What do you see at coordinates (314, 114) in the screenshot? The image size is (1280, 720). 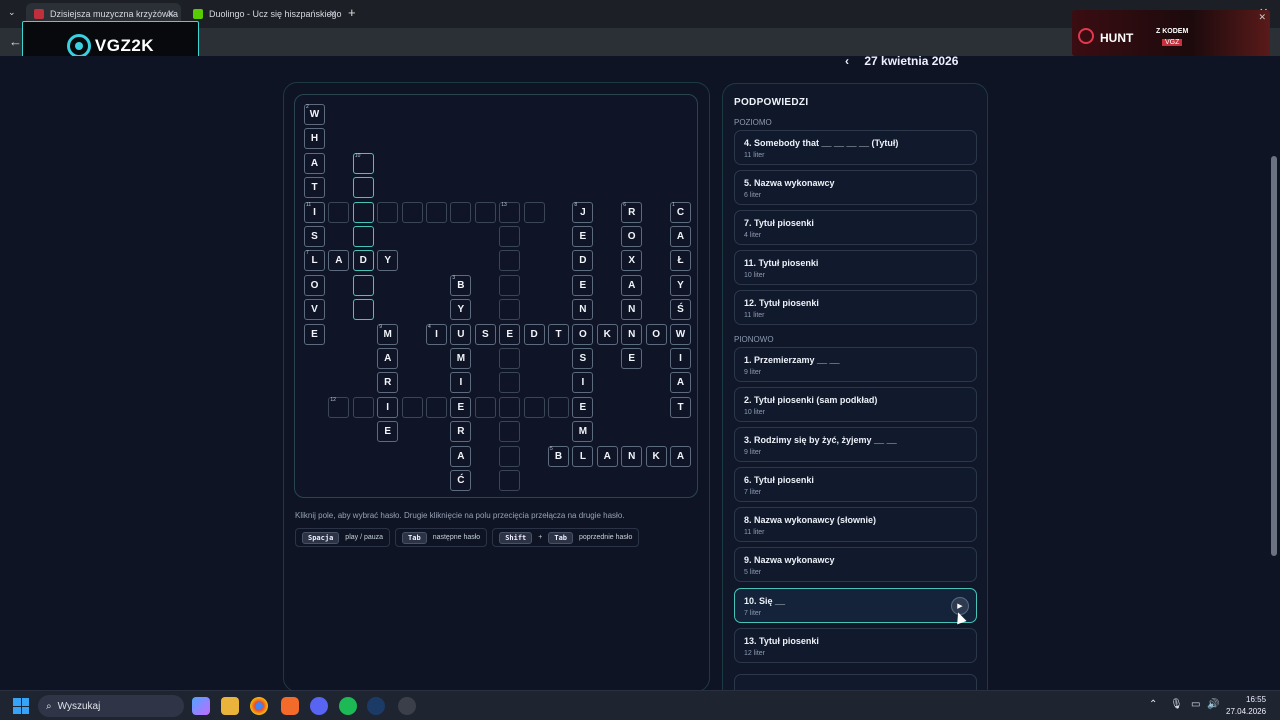 I see `grid-cell: 2W` at bounding box center [314, 114].